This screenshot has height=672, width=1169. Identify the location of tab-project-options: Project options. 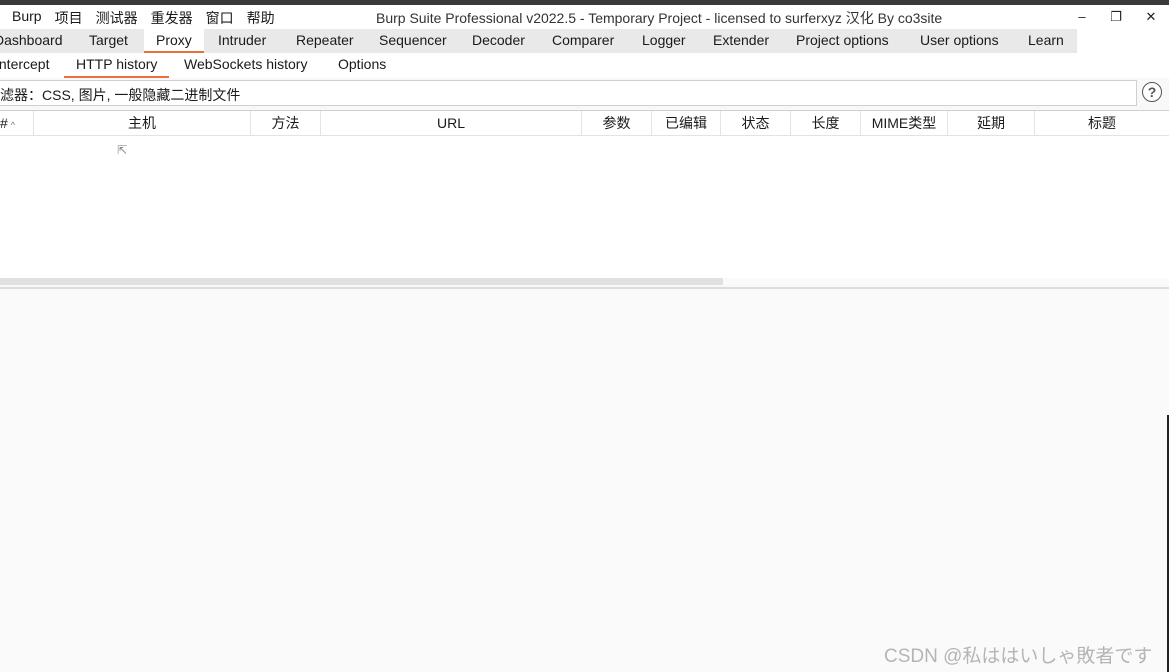
(842, 41).